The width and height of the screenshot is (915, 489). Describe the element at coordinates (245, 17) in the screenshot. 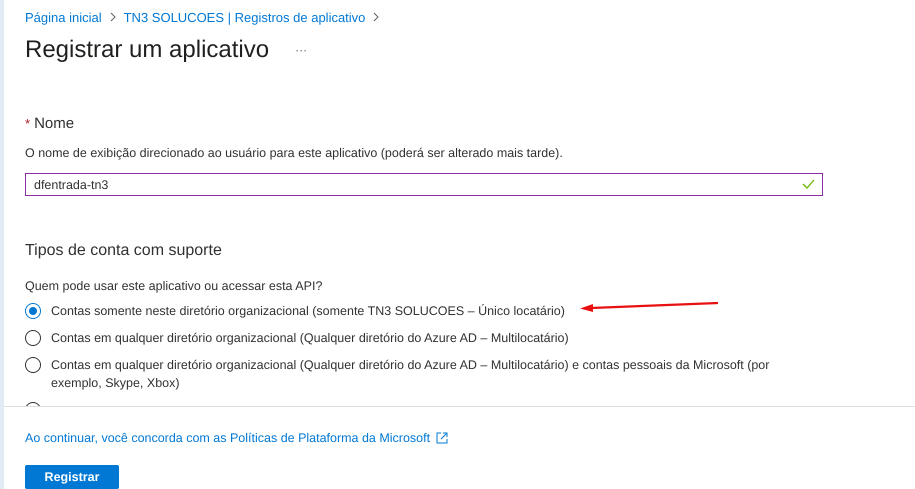

I see `breadcrumb-link: TN3 SOLUCOES | Registros de aplicativo` at that location.